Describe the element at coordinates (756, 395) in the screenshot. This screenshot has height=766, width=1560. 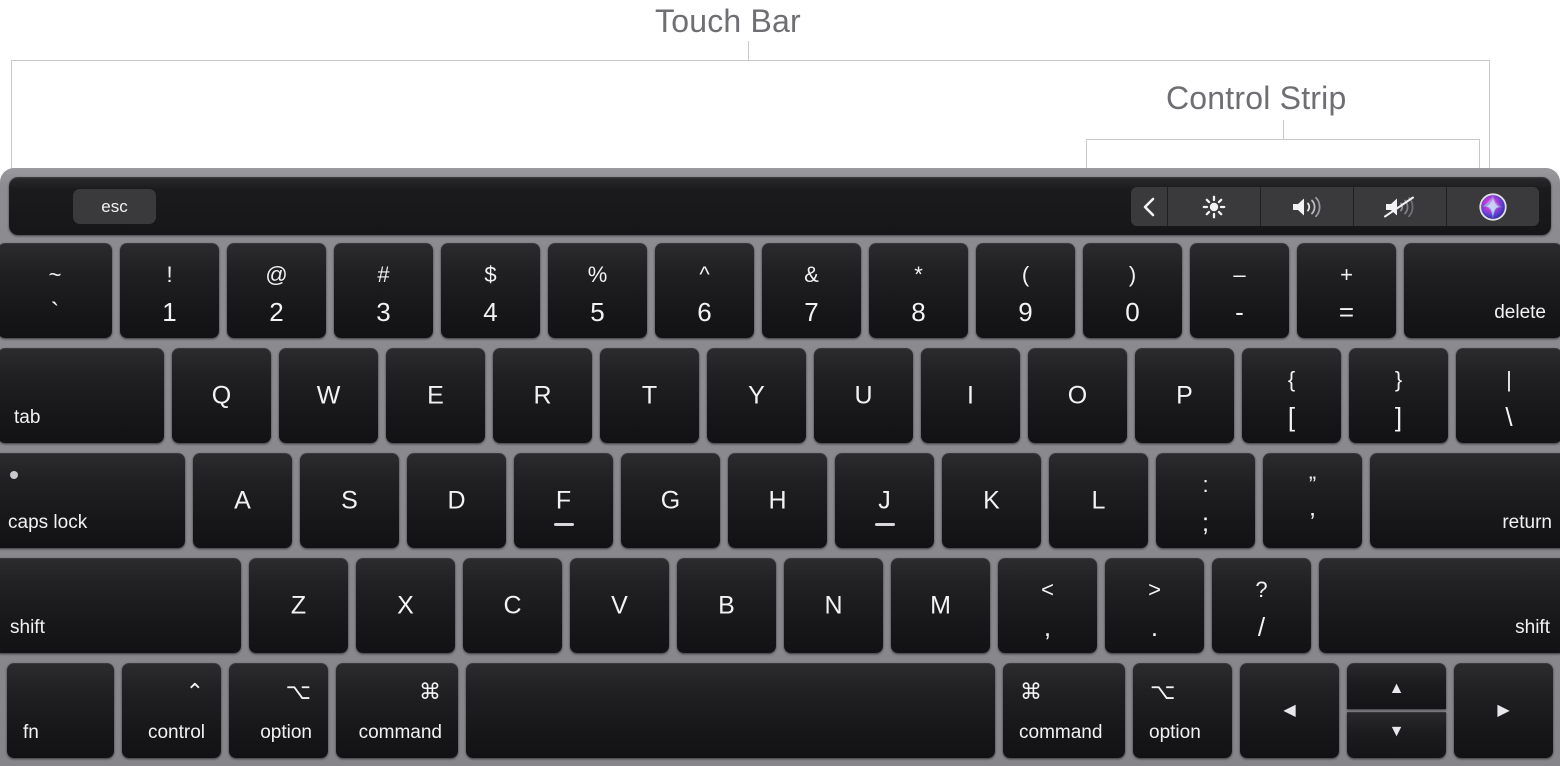
I see `key-y: Y` at that location.